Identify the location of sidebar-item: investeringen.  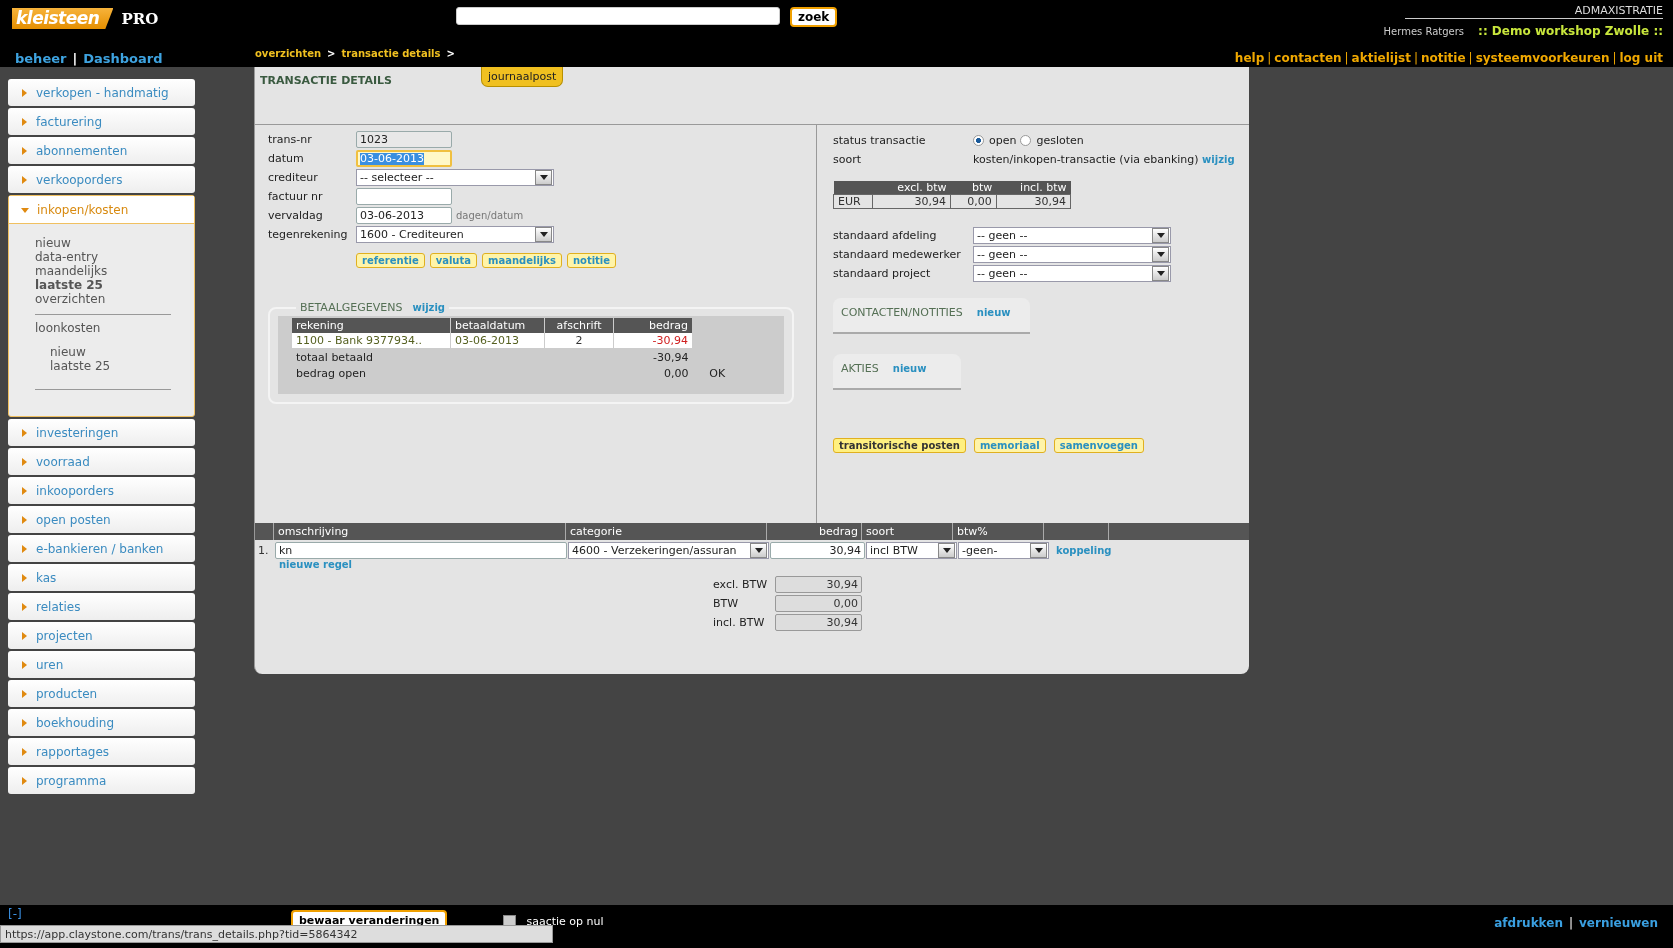
(101, 432).